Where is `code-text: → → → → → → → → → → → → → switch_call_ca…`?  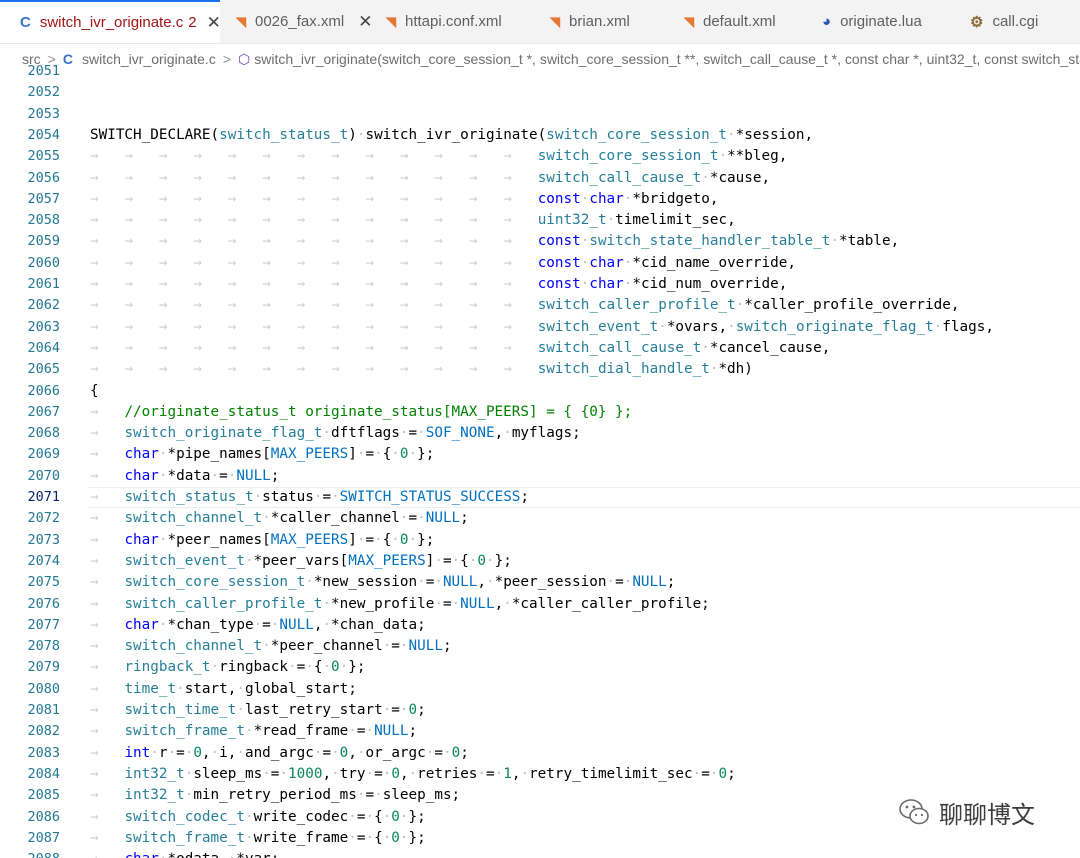 code-text: → → → → → → → → → → → → → switch_call_ca… is located at coordinates (460, 347).